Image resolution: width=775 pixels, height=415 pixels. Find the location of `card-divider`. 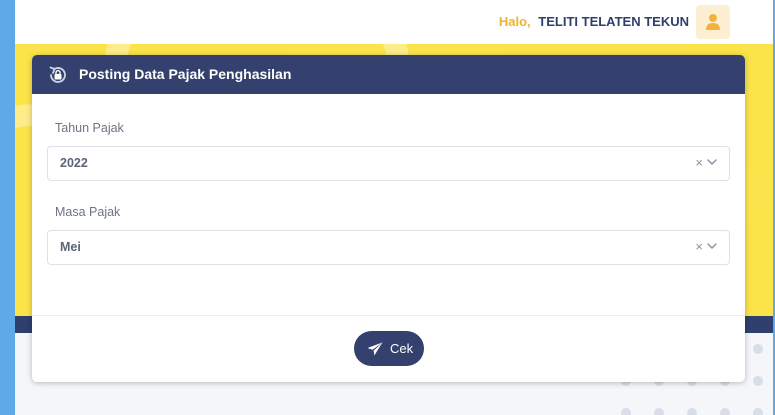

card-divider is located at coordinates (388, 315).